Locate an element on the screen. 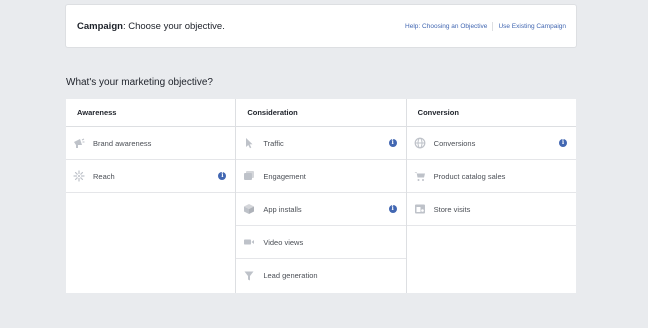 Image resolution: width=648 pixels, height=328 pixels. globe-icon is located at coordinates (420, 143).